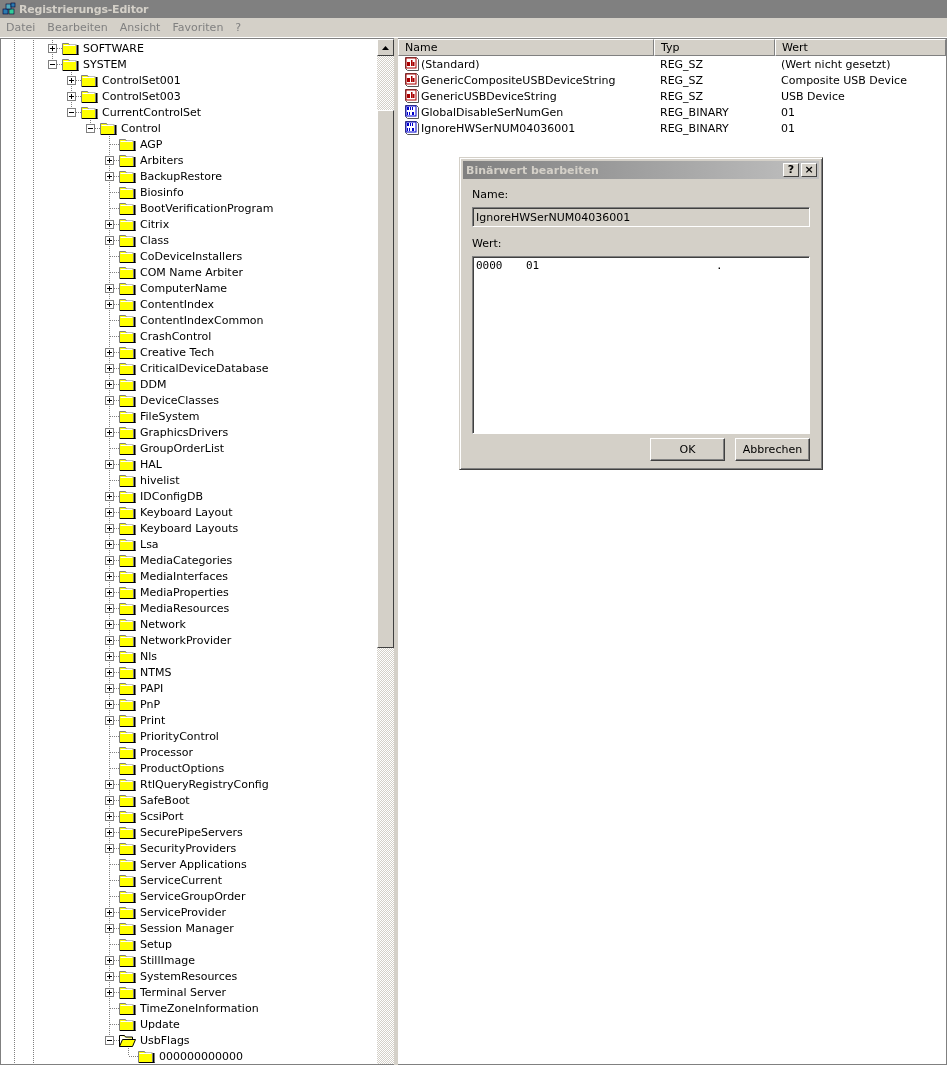 This screenshot has height=1065, width=947. I want to click on value-name: GenericCompositeUSBDeviceString, so click(518, 80).